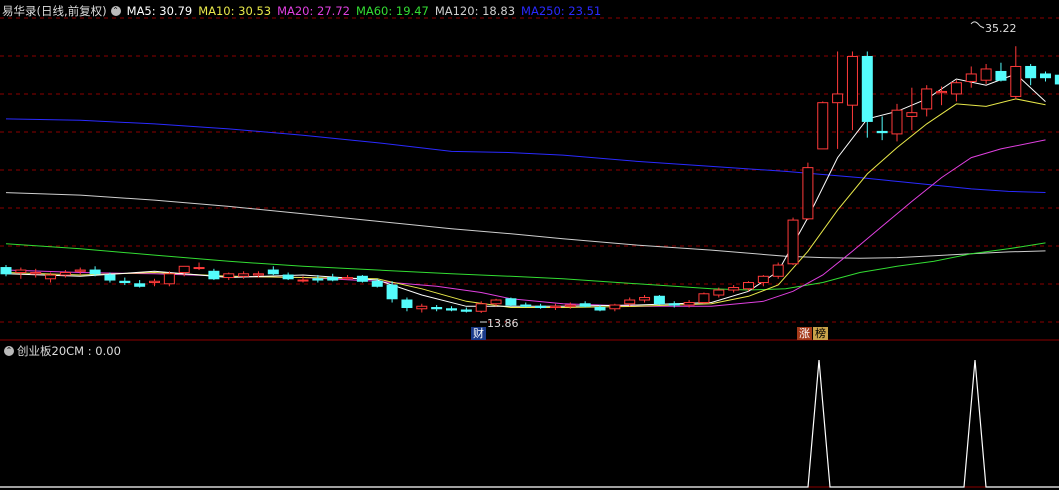 The height and width of the screenshot is (490, 1059). What do you see at coordinates (159, 11) in the screenshot?
I see `ma5-label: MA5: 30.79` at bounding box center [159, 11].